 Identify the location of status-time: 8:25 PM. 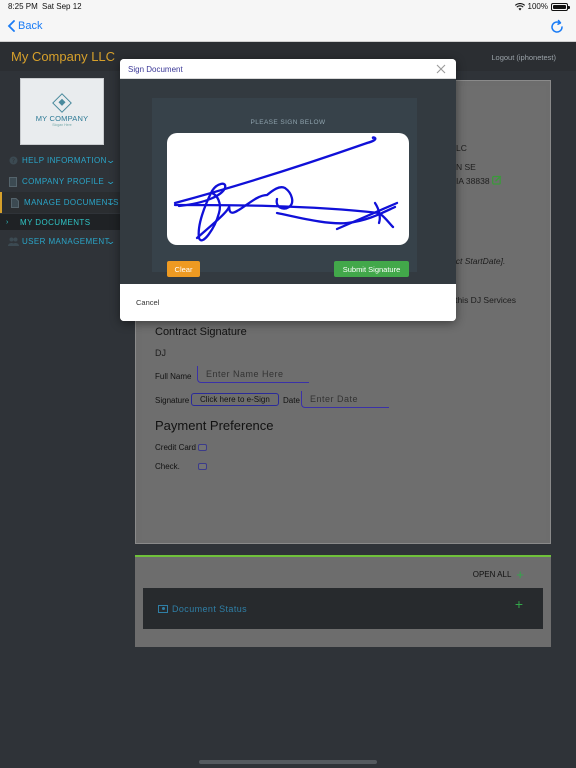
(23, 6).